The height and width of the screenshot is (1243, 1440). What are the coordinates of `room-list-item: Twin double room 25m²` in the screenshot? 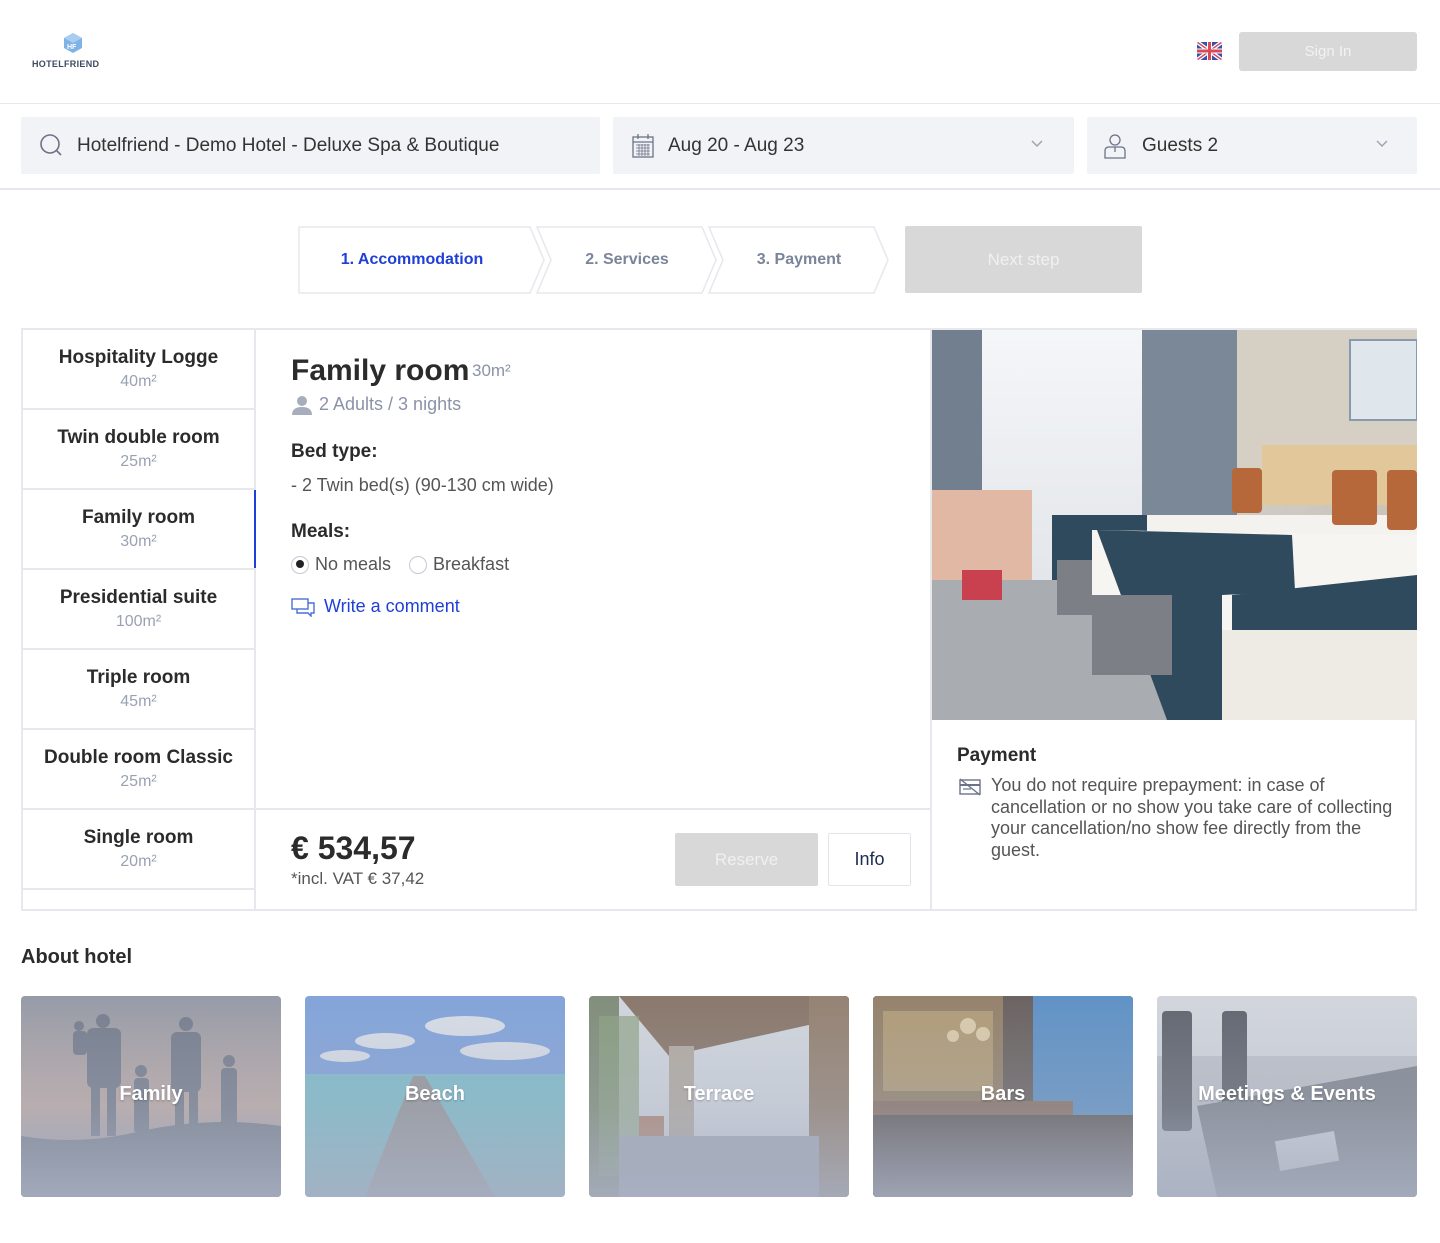 It's located at (138, 450).